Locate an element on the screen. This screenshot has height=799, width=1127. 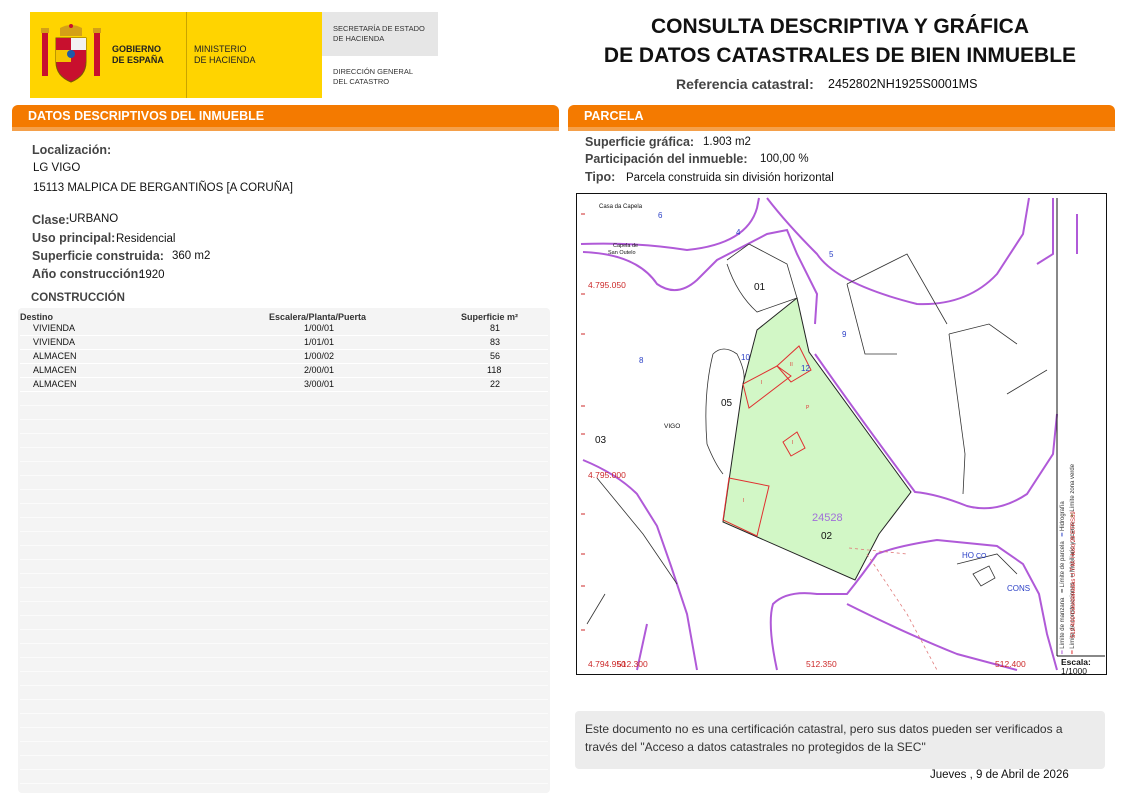
table-row: ALMACEN 1/00/02 56 is located at coordinates (284, 357).